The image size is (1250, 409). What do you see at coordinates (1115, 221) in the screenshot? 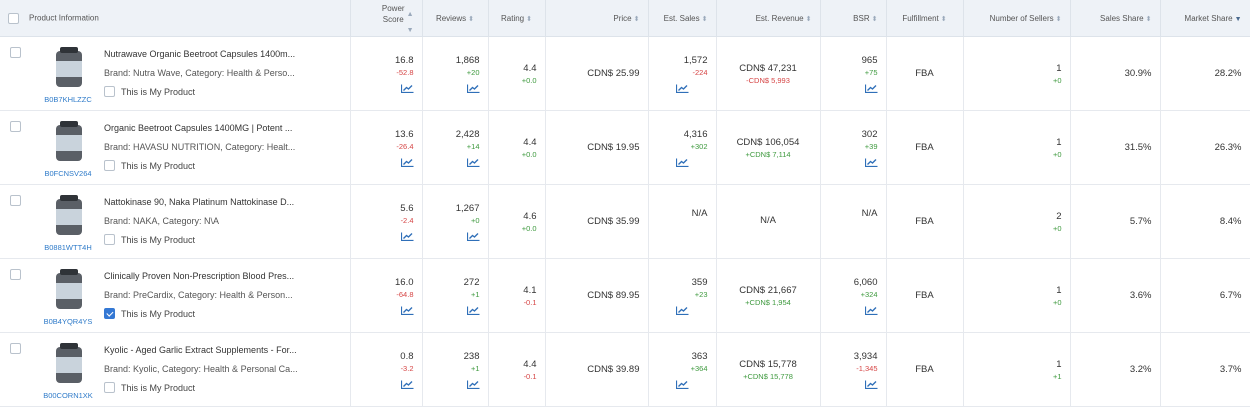
I see `sales-share-cell: 5.7%` at bounding box center [1115, 221].